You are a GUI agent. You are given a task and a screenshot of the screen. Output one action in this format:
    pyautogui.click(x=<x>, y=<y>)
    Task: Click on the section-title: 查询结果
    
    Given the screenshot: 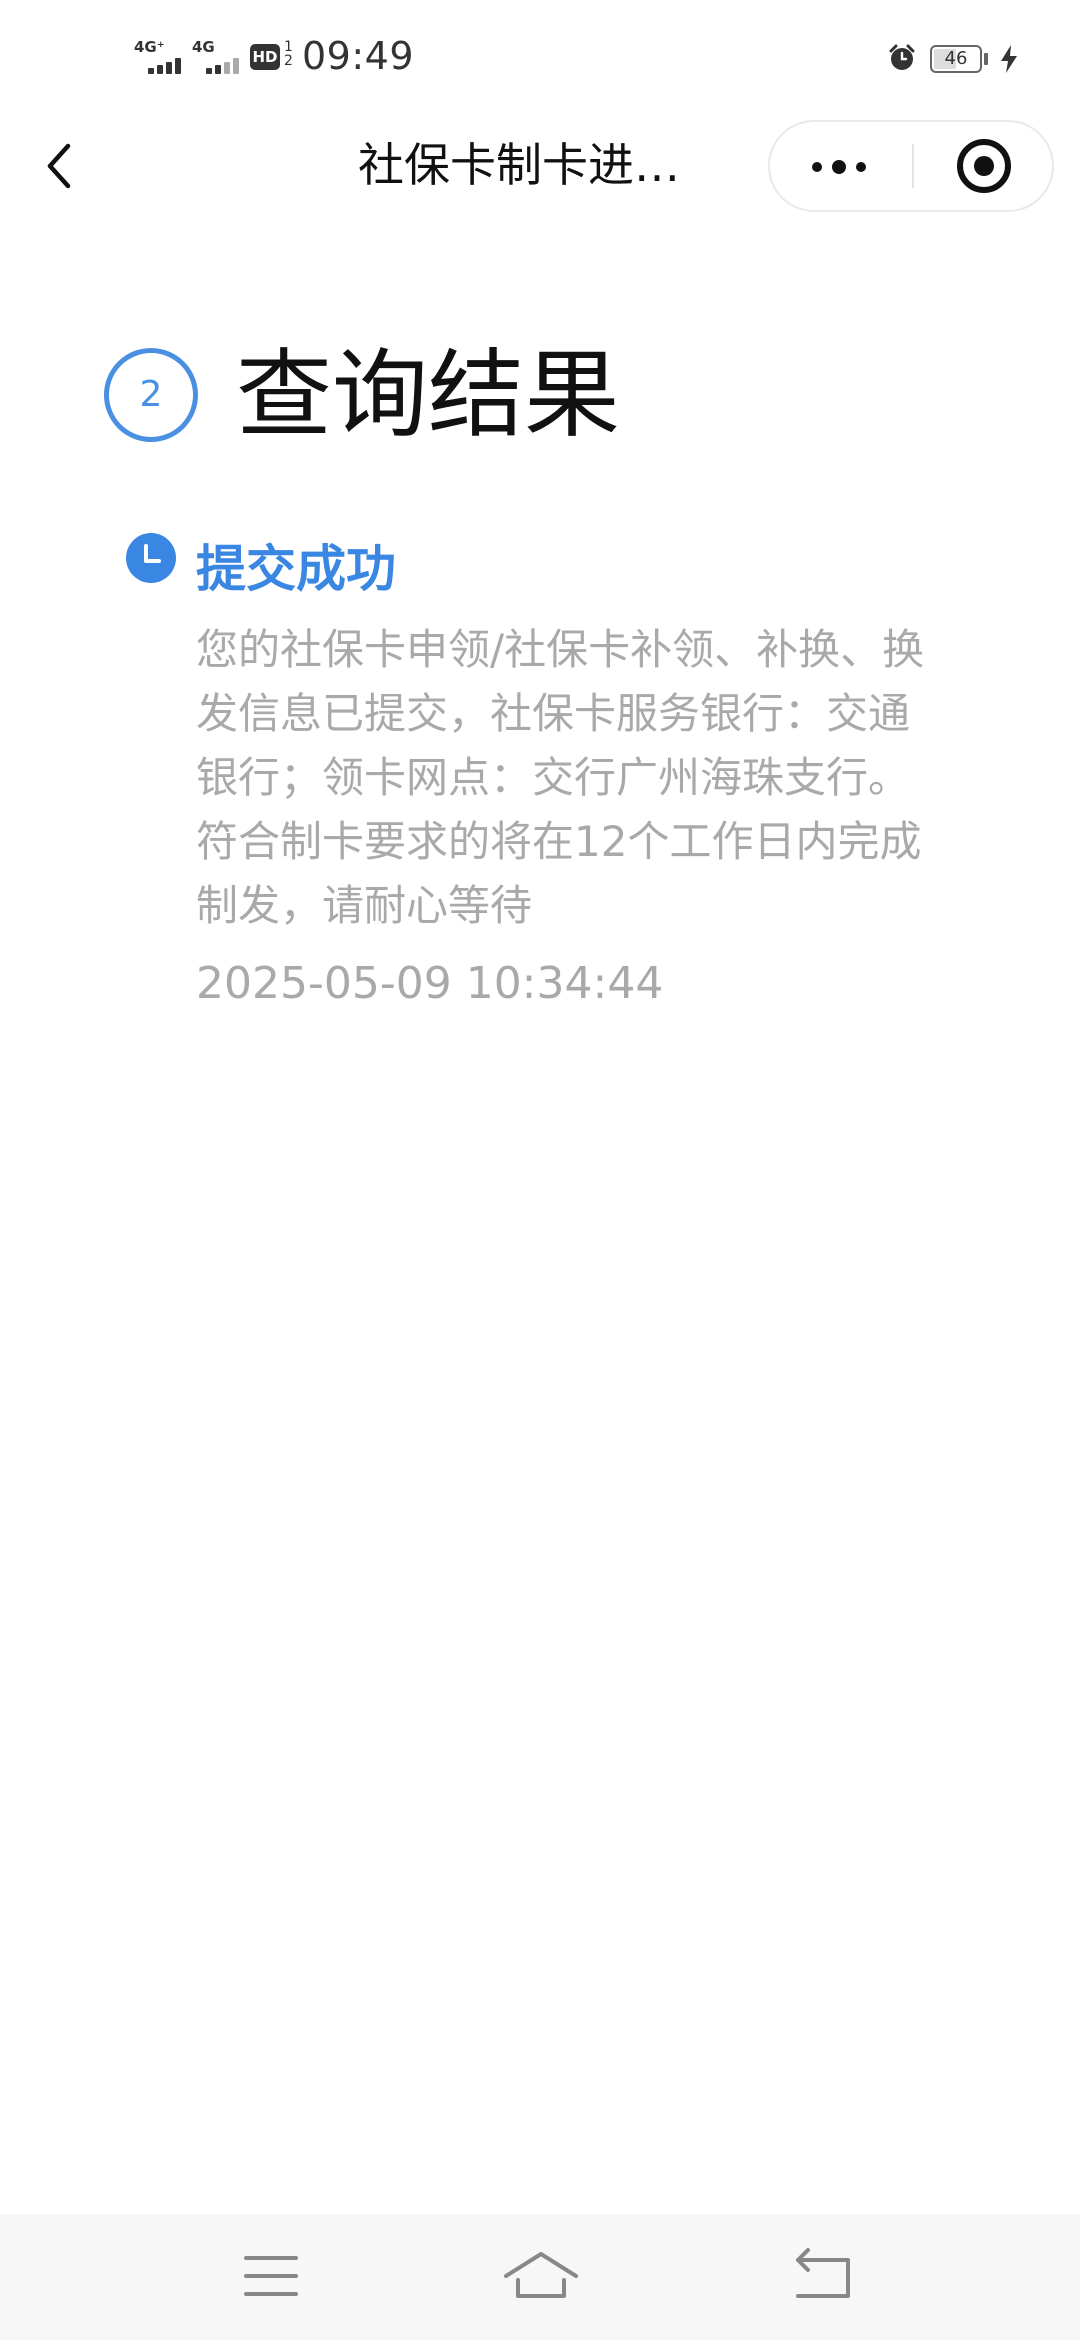 What is the action you would take?
    pyautogui.click(x=428, y=395)
    